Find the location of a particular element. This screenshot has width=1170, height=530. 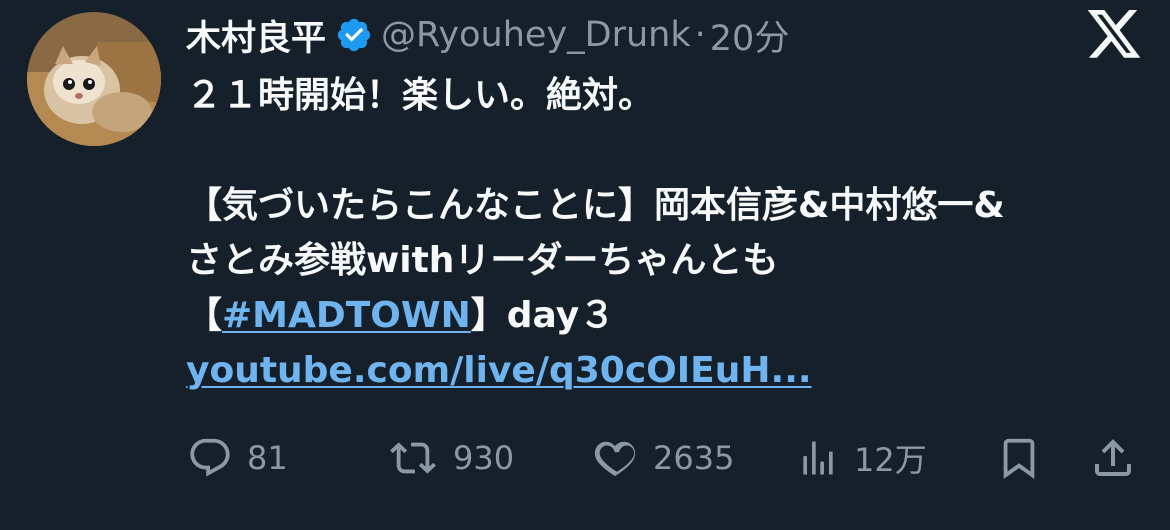

avatar-cat-photo is located at coordinates (94, 79).